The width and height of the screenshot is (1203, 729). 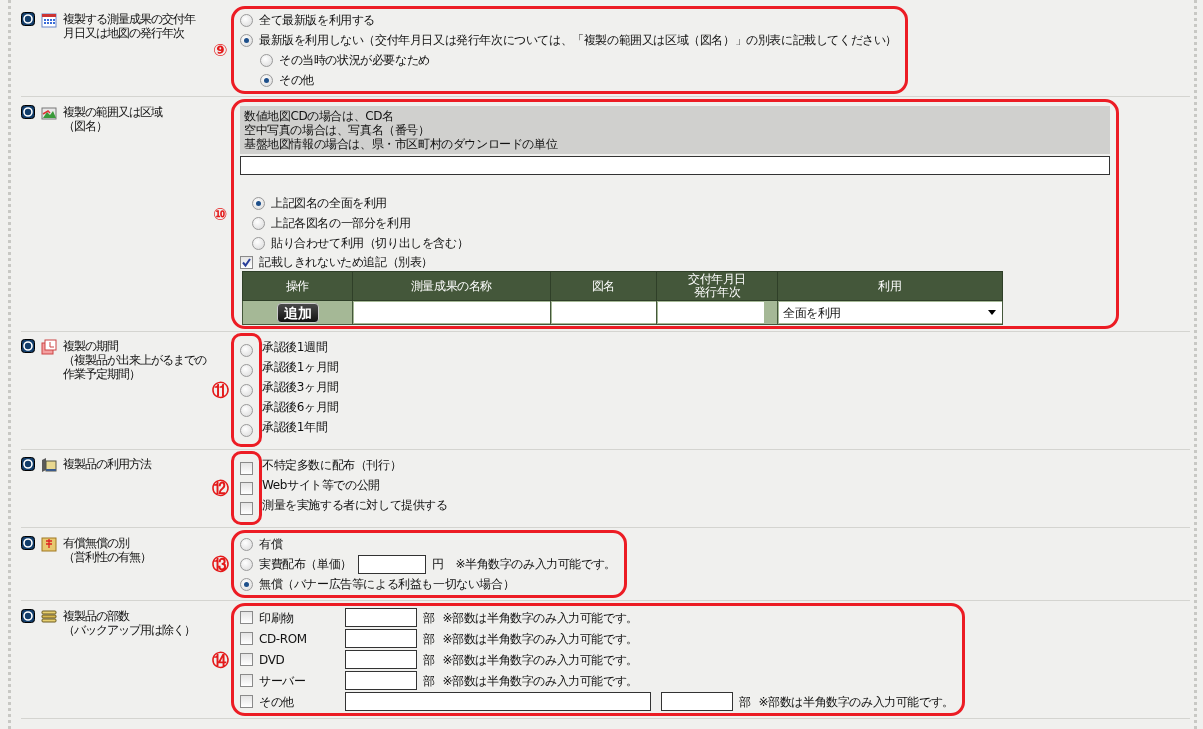 What do you see at coordinates (272, 659) in the screenshot?
I see `option-label: DVD` at bounding box center [272, 659].